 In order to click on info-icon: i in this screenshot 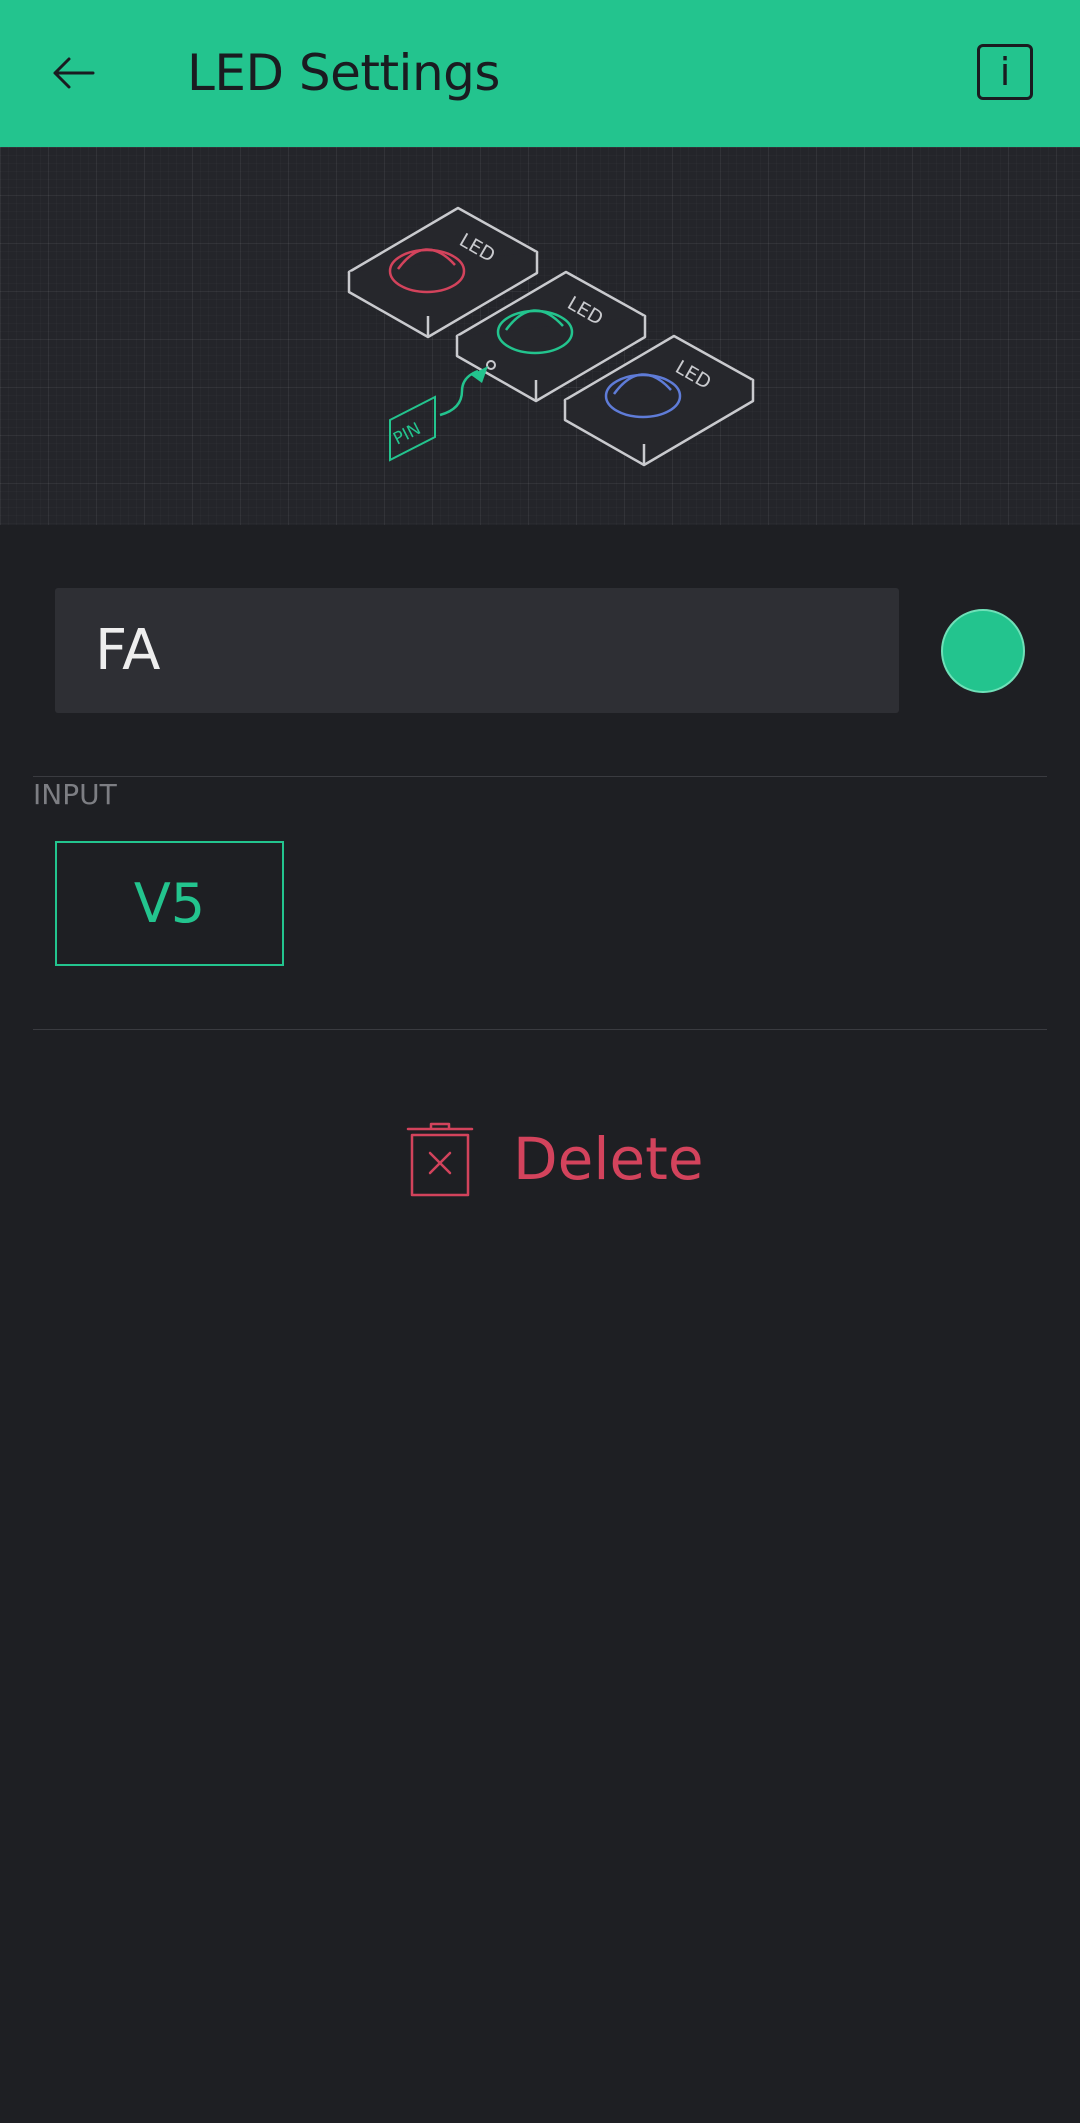, I will do `click(1005, 72)`.